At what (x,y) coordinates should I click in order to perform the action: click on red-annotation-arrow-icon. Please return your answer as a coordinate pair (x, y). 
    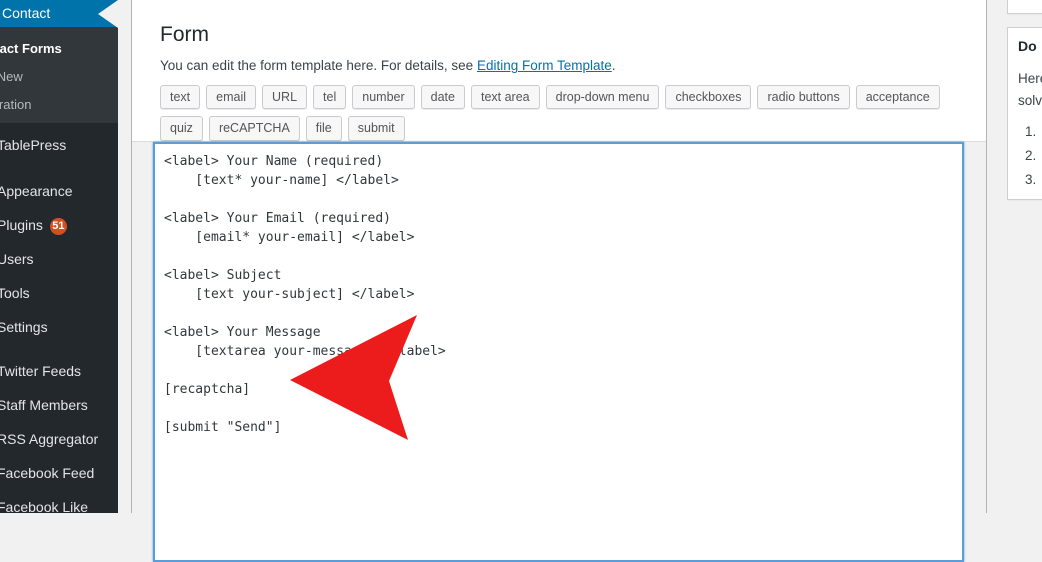
    Looking at the image, I should click on (353, 377).